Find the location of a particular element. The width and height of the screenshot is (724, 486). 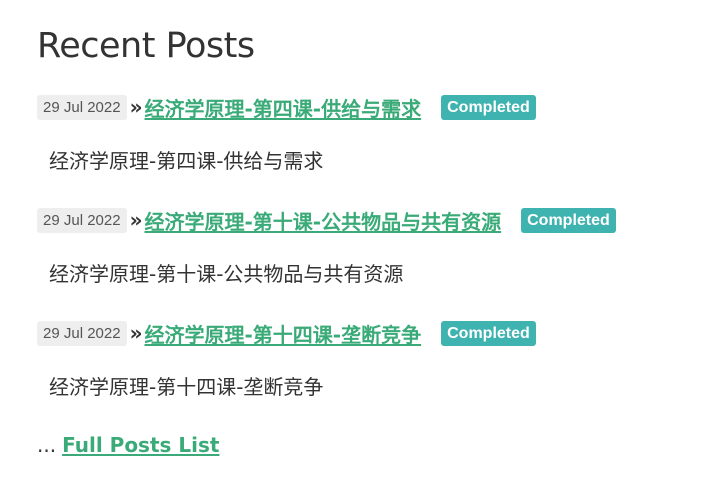

post-item: 29 Jul 2022 » 经济学原理-第四课-供给与需求 Completed is located at coordinates (380, 107).